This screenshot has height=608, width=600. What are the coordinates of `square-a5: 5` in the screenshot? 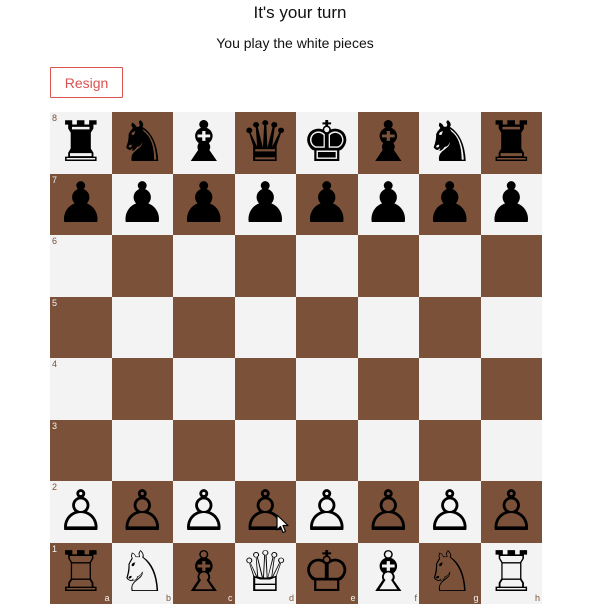 It's located at (81, 327).